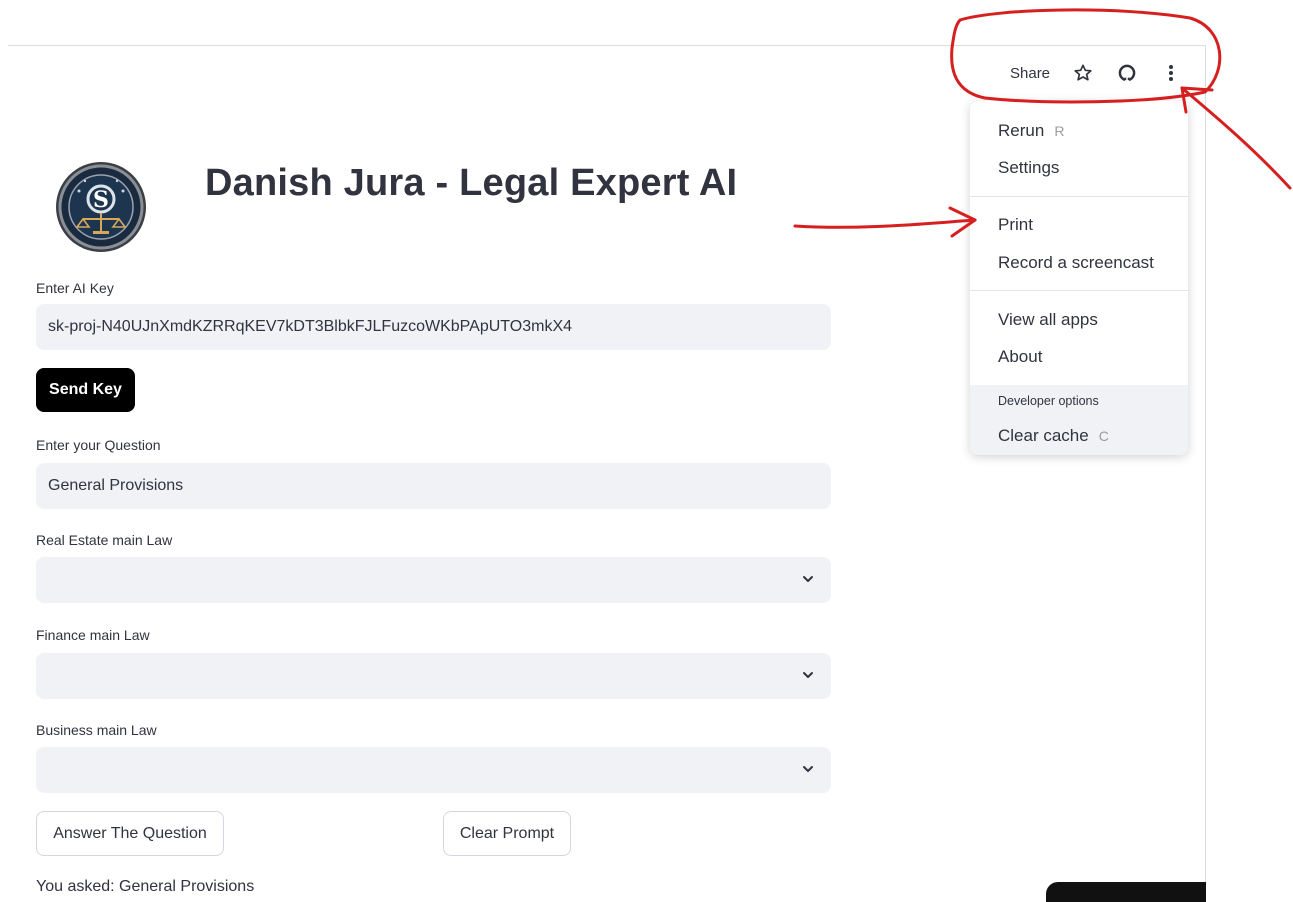 The width and height of the screenshot is (1293, 902). What do you see at coordinates (1096, 73) in the screenshot?
I see `app-toolbar: Share` at bounding box center [1096, 73].